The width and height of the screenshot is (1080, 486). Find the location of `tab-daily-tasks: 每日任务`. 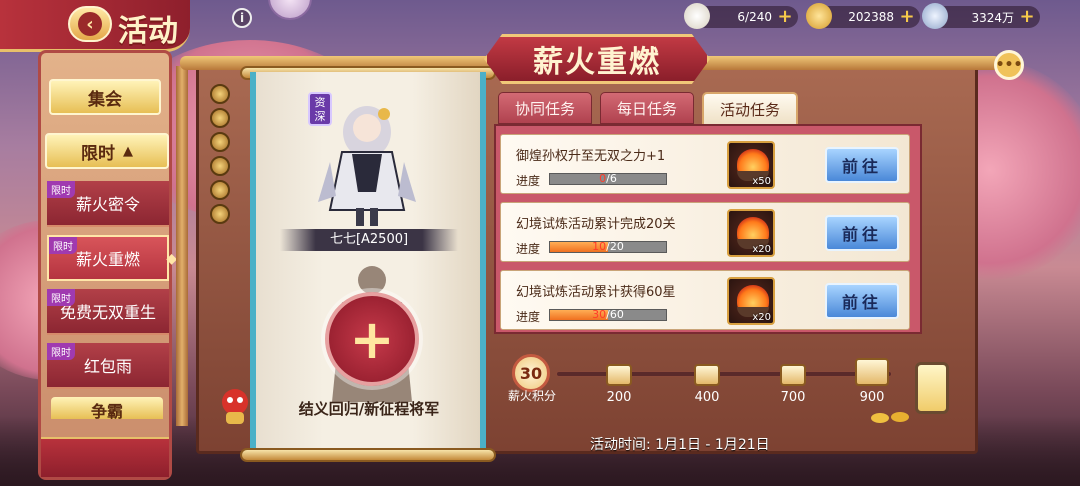

tab-daily-tasks: 每日任务 is located at coordinates (647, 108).